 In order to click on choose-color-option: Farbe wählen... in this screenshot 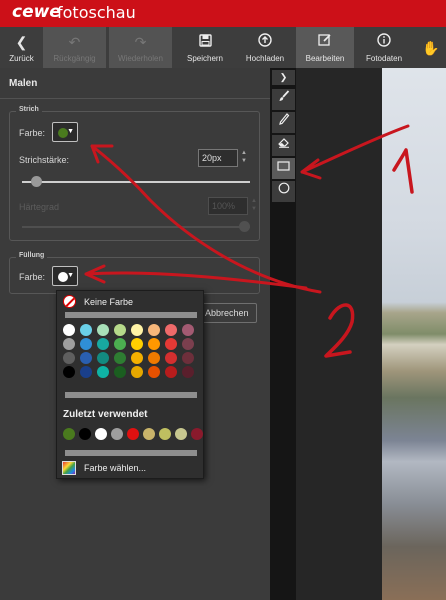, I will do `click(104, 468)`.